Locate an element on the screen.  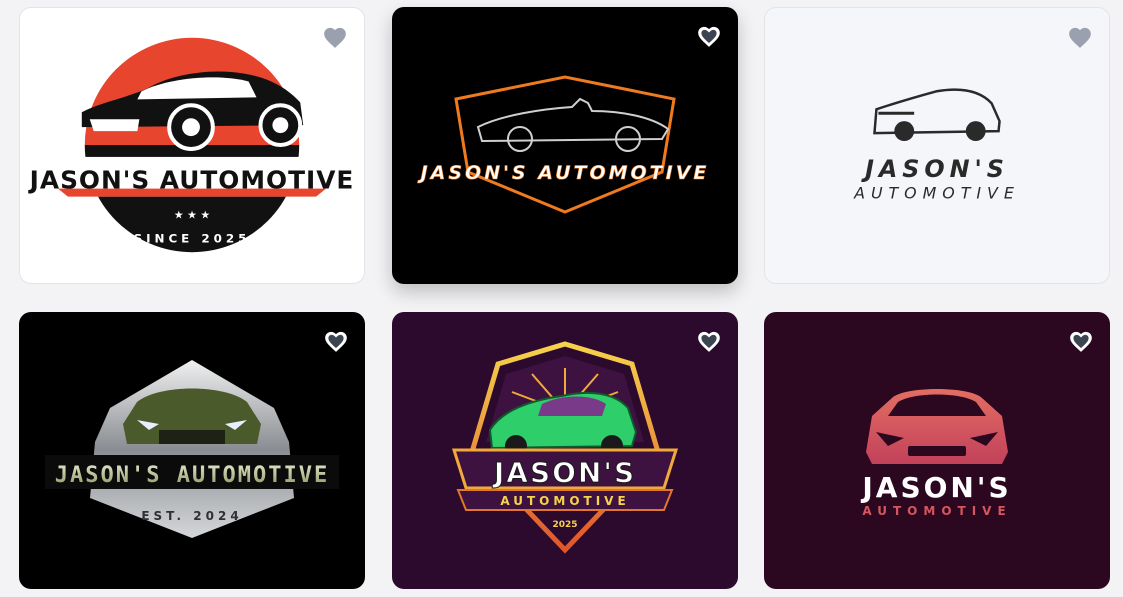
tagline: 2025 is located at coordinates (564, 525).